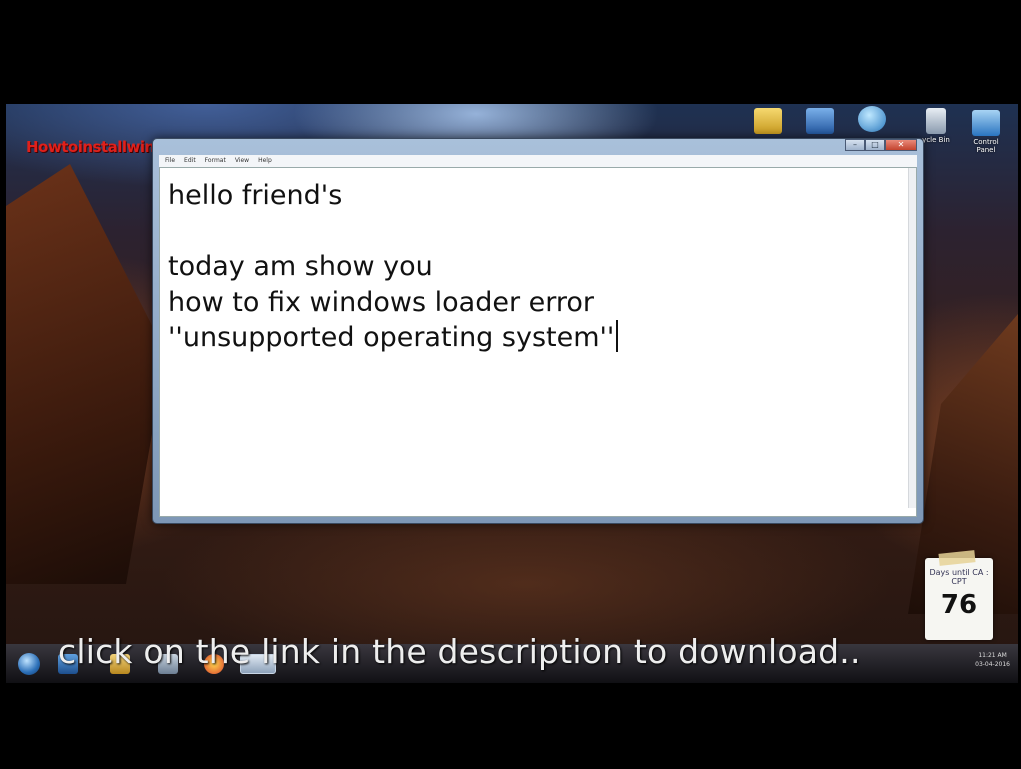 The width and height of the screenshot is (1021, 769). Describe the element at coordinates (617, 336) in the screenshot. I see `text-caret` at that location.